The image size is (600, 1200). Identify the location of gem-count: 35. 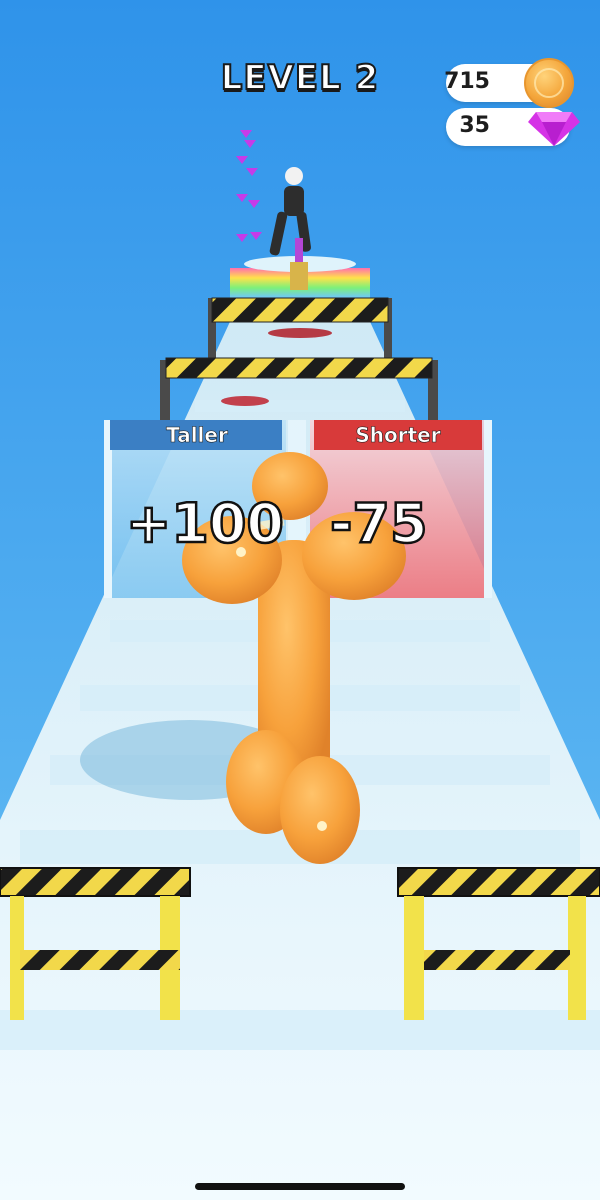
(474, 125).